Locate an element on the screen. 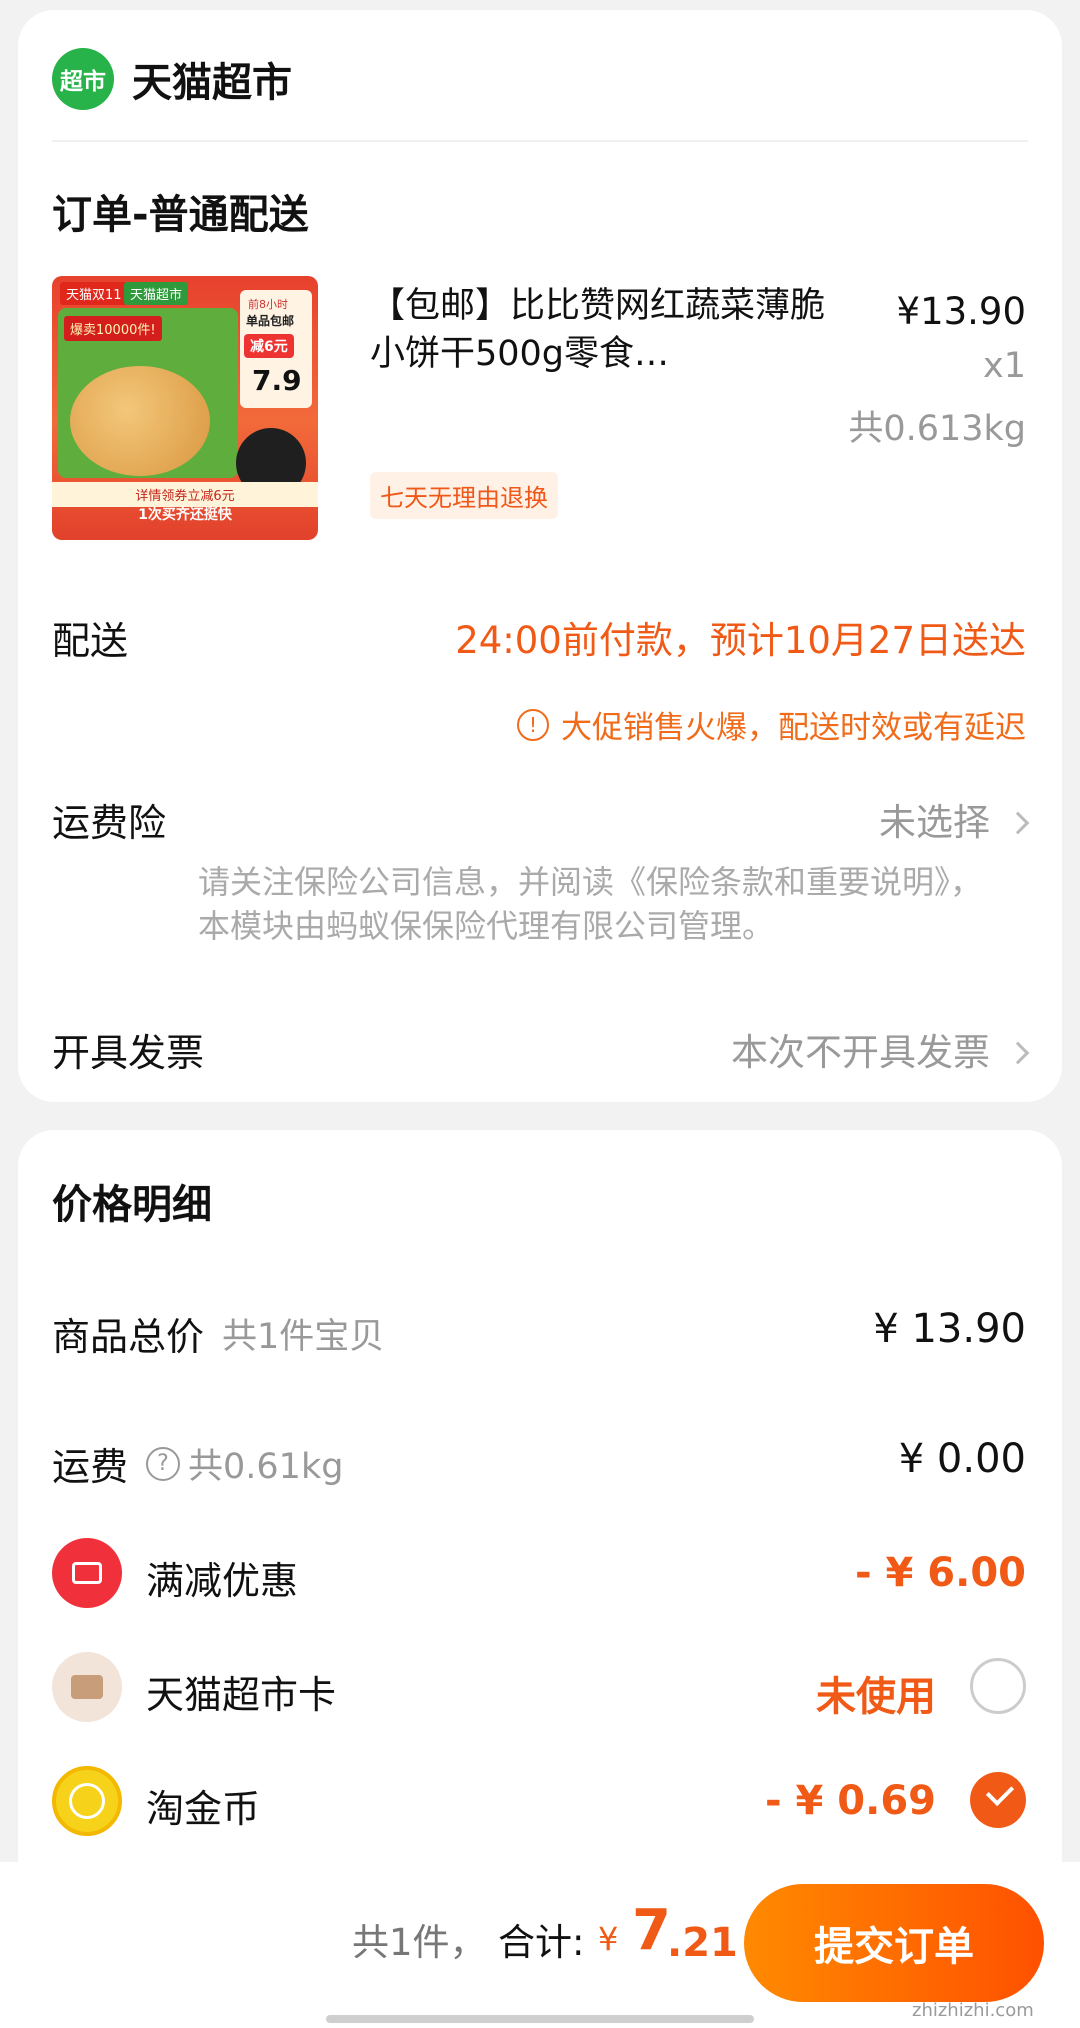 The image size is (1080, 2028). goods-total-value: ¥ 13.90 is located at coordinates (949, 1329).